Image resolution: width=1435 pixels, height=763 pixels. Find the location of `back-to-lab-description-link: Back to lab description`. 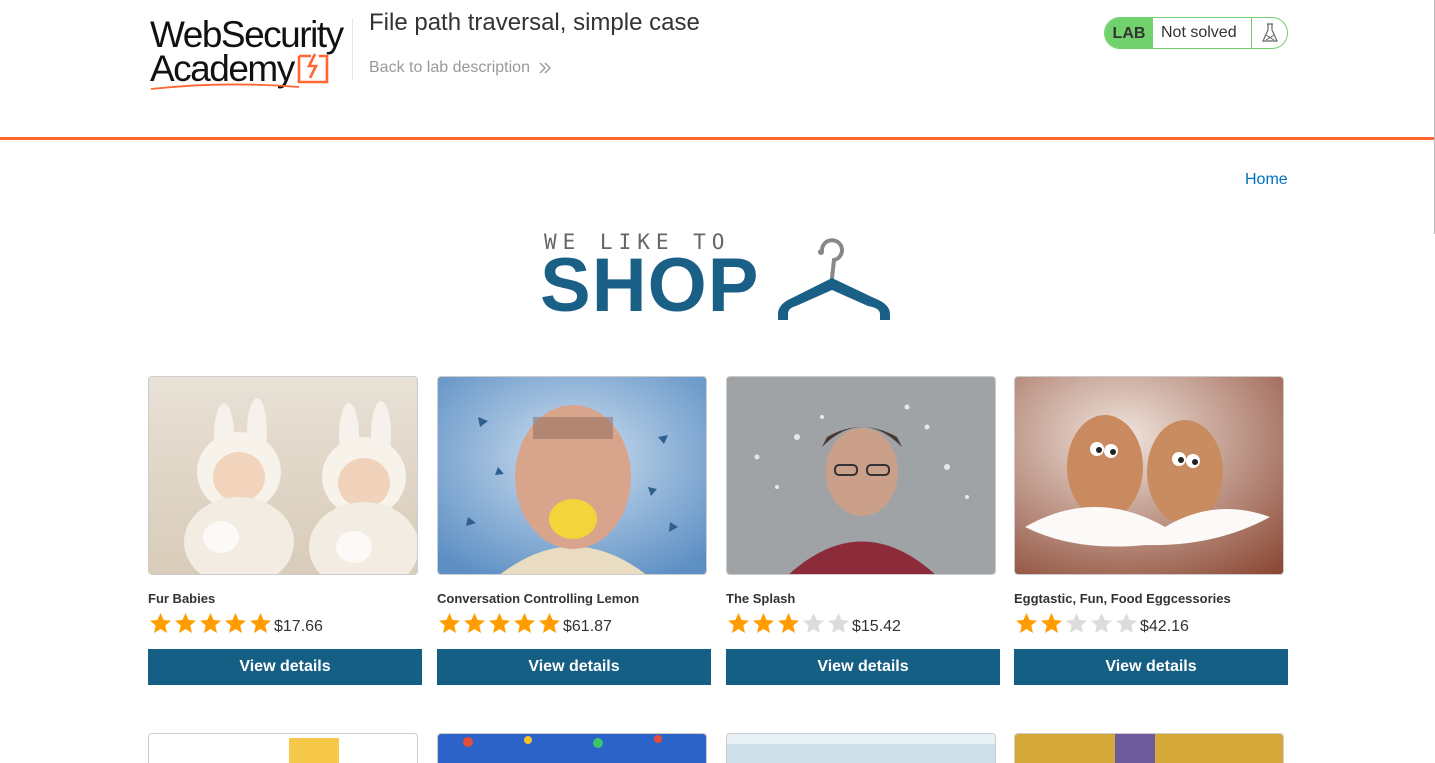

back-to-lab-description-link: Back to lab description is located at coordinates (460, 68).